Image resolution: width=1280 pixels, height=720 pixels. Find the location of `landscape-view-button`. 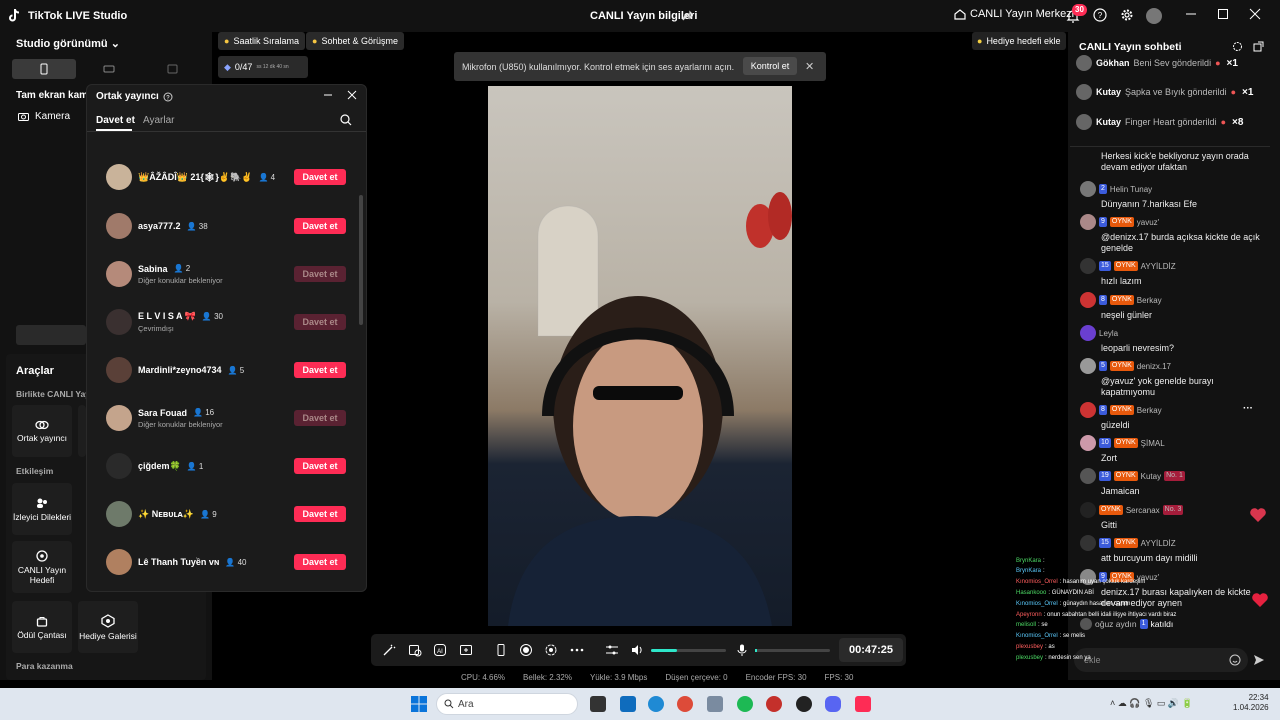

landscape-view-button is located at coordinates (109, 69).